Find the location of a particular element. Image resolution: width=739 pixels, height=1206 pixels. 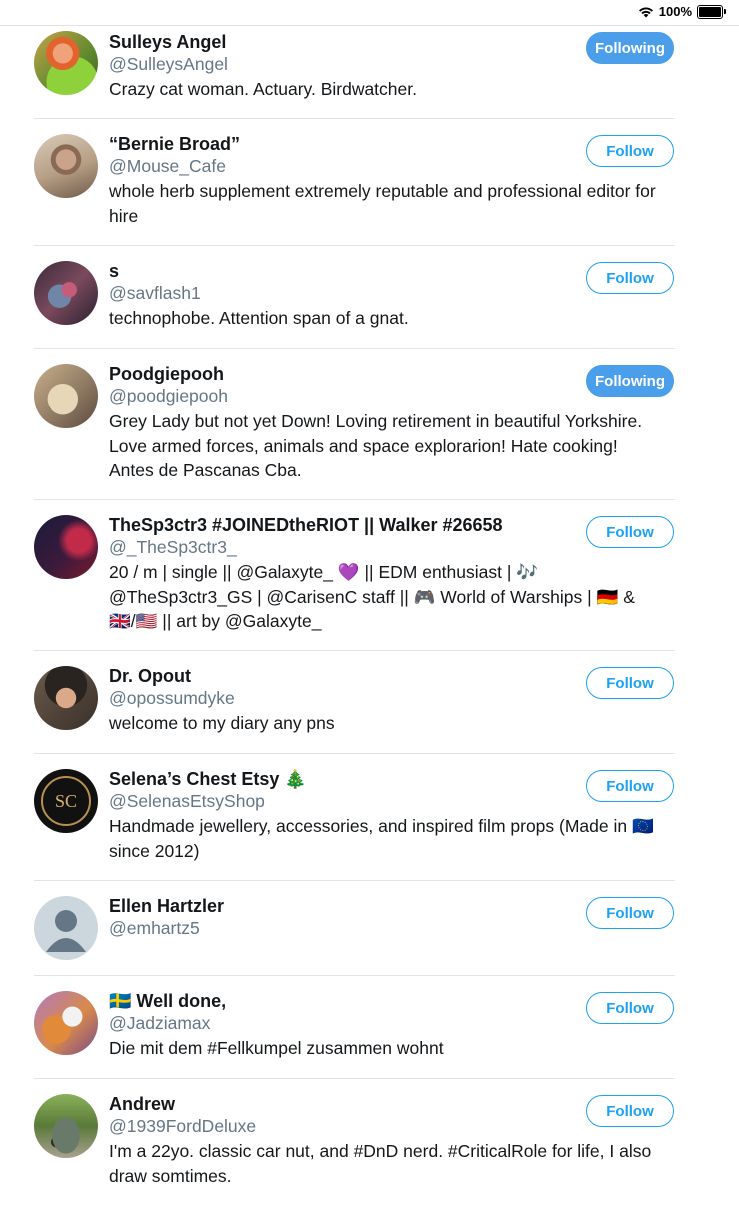

wifi-icon is located at coordinates (645, 12).